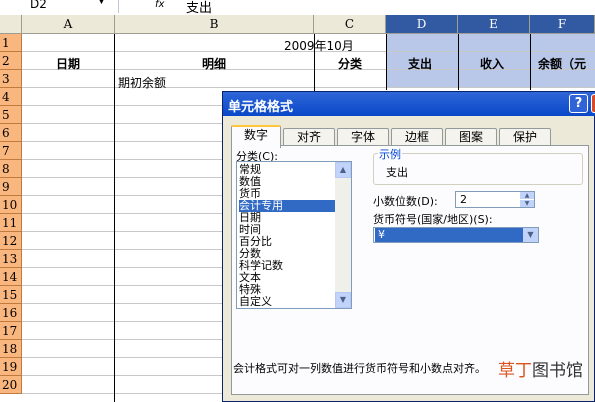 This screenshot has width=595, height=402. I want to click on scroll-up-icon: ▲, so click(343, 170).